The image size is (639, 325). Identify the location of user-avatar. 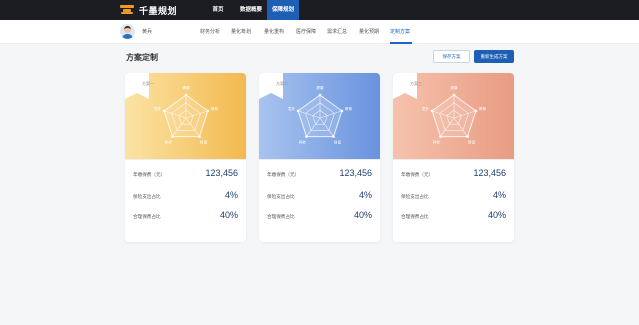
(127, 31).